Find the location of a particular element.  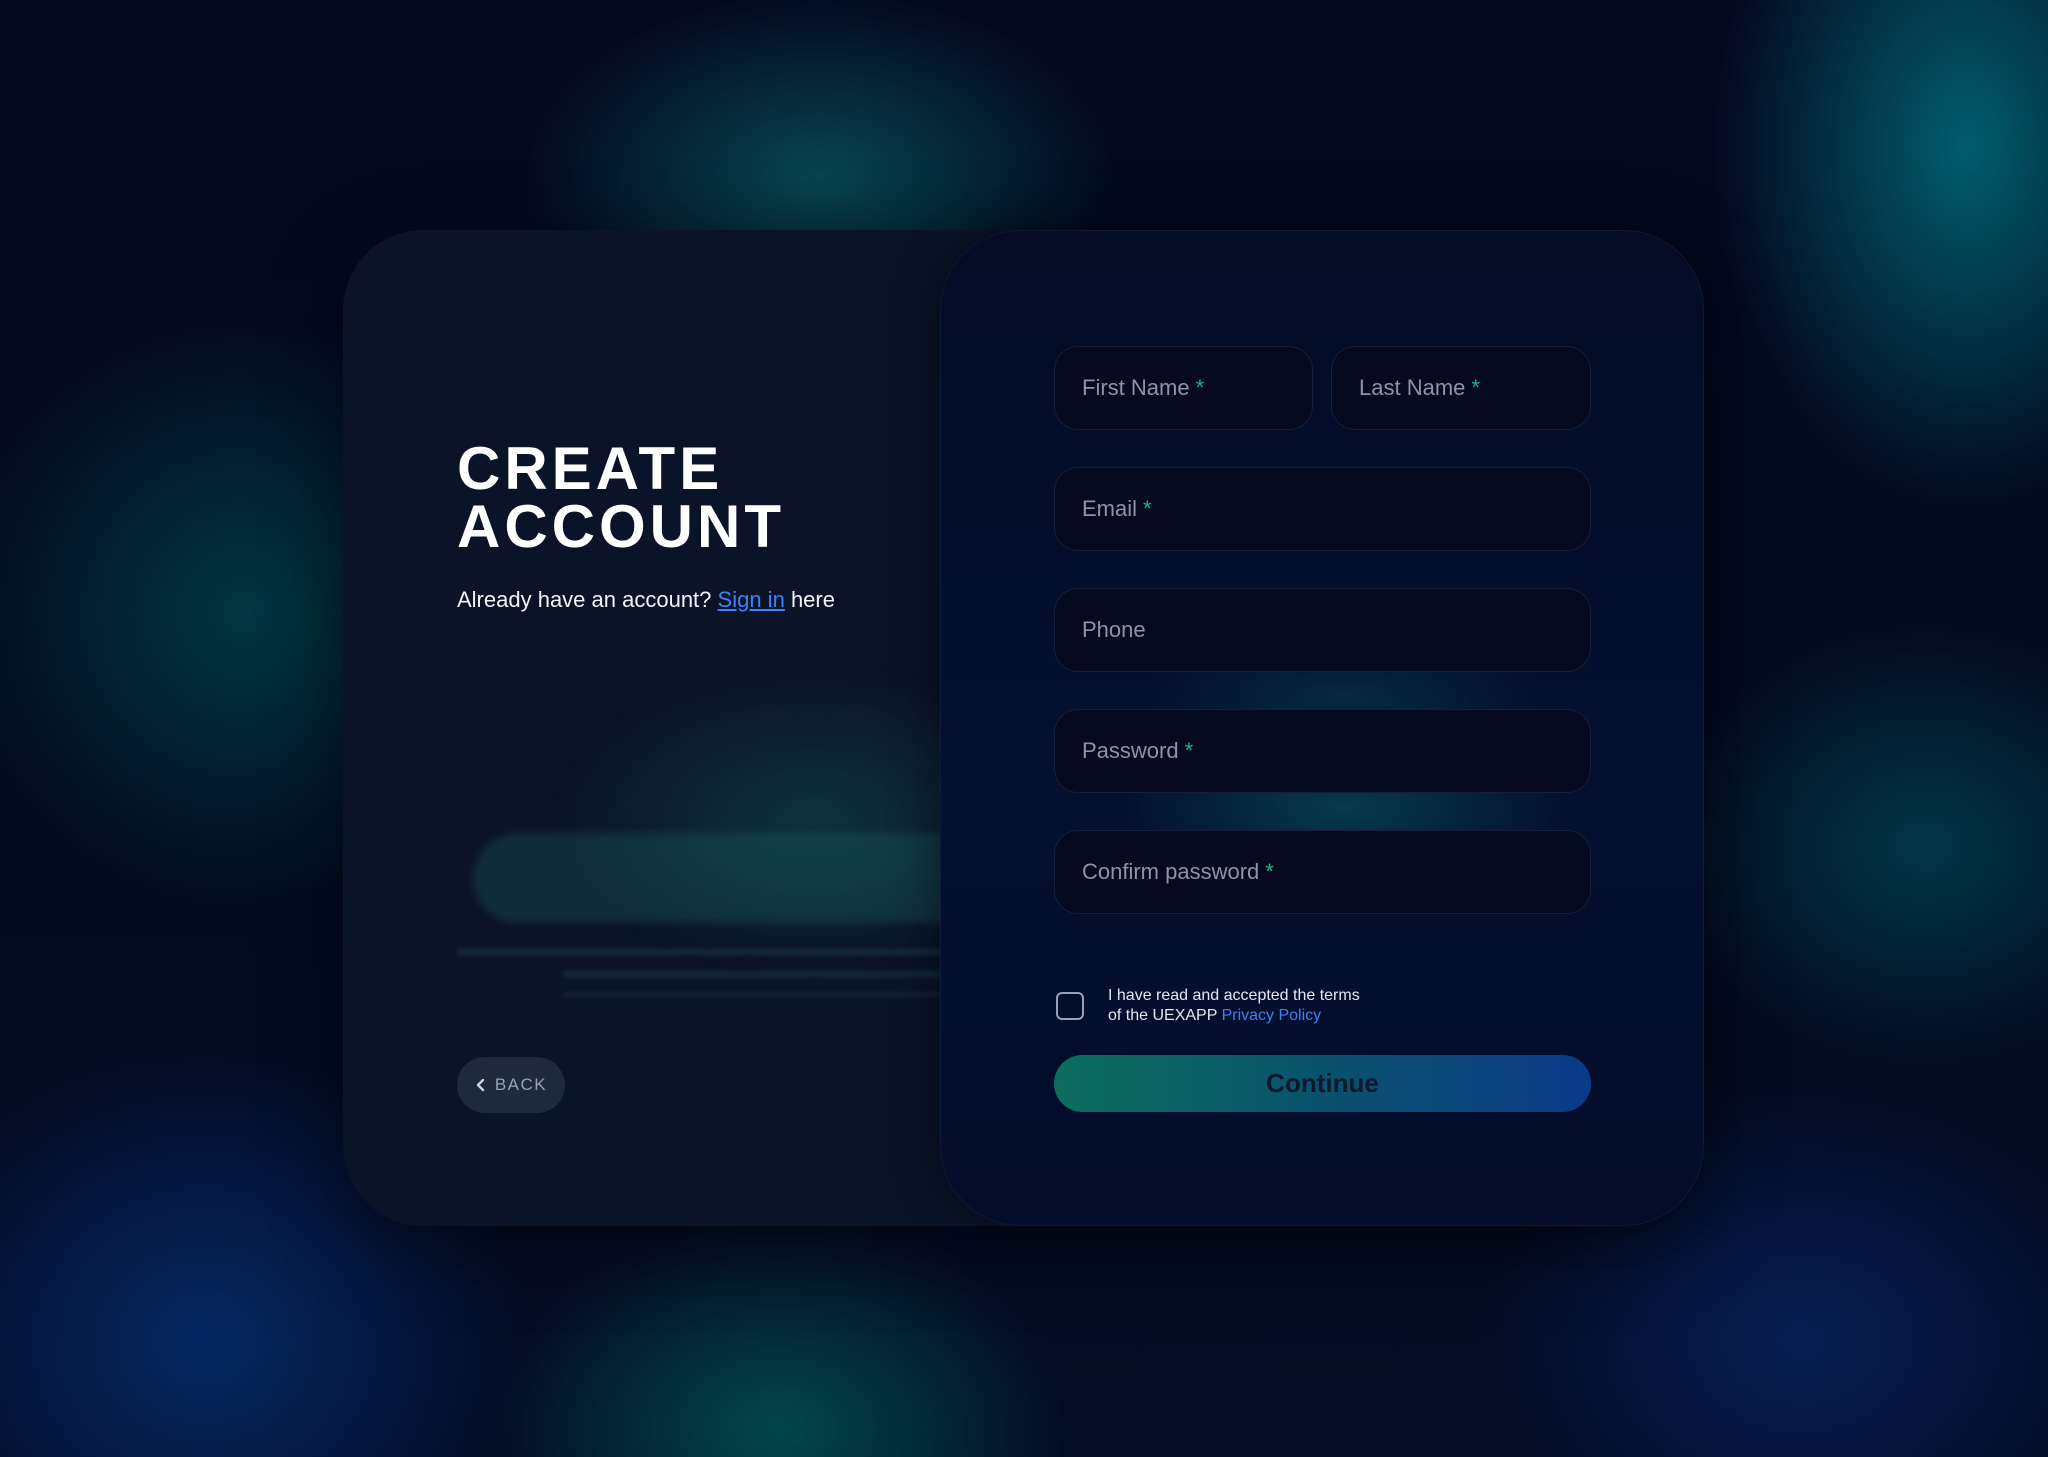

terms-line1: I have read and accepted the terms is located at coordinates (1234, 995).